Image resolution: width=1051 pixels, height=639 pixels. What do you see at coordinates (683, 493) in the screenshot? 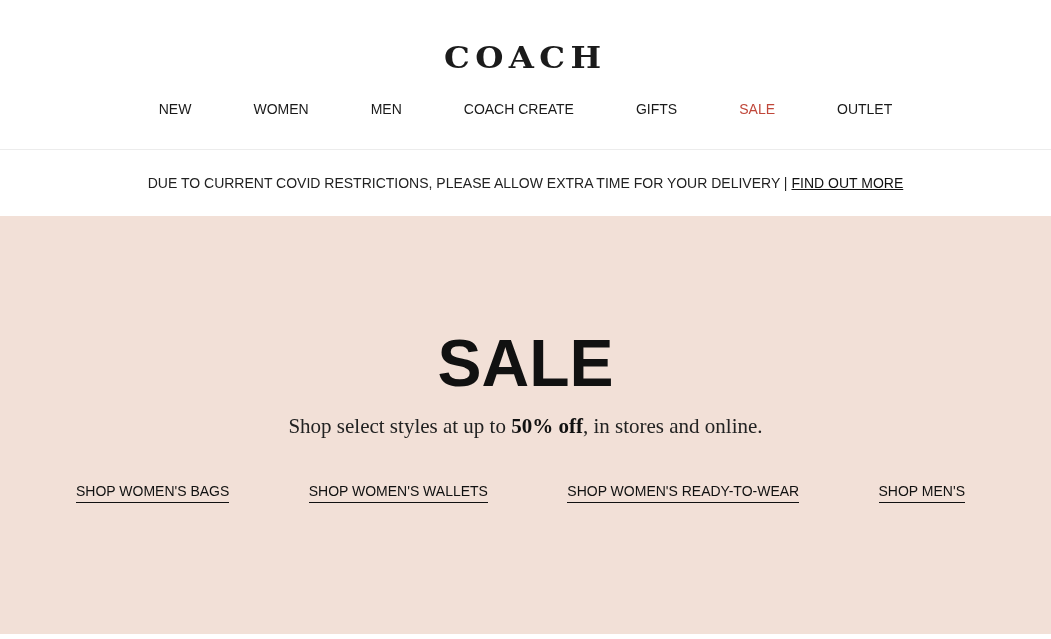
I see `shop-link: SHOP WOMEN'S READY-TO-WEAR` at bounding box center [683, 493].